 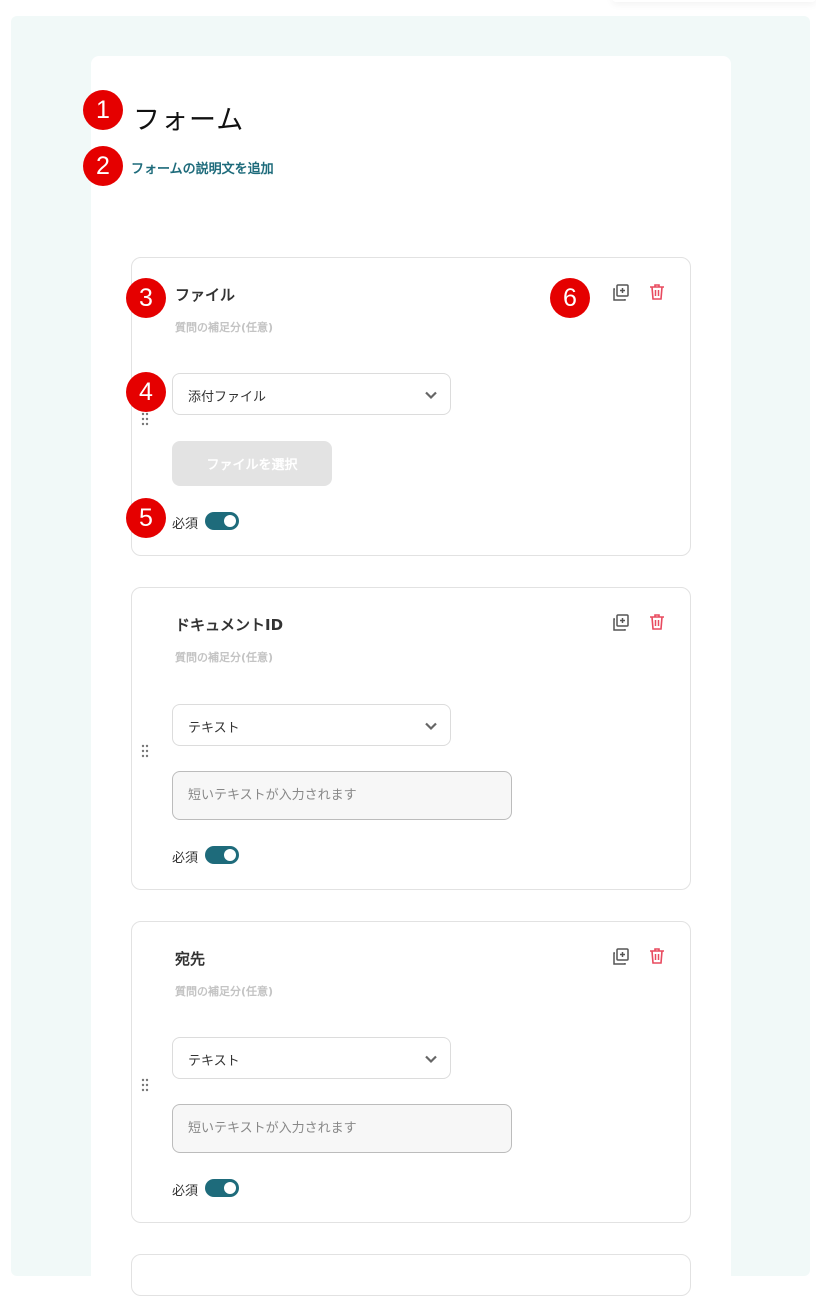 What do you see at coordinates (311, 394) in the screenshot?
I see `question-type-select: 添付ファイル` at bounding box center [311, 394].